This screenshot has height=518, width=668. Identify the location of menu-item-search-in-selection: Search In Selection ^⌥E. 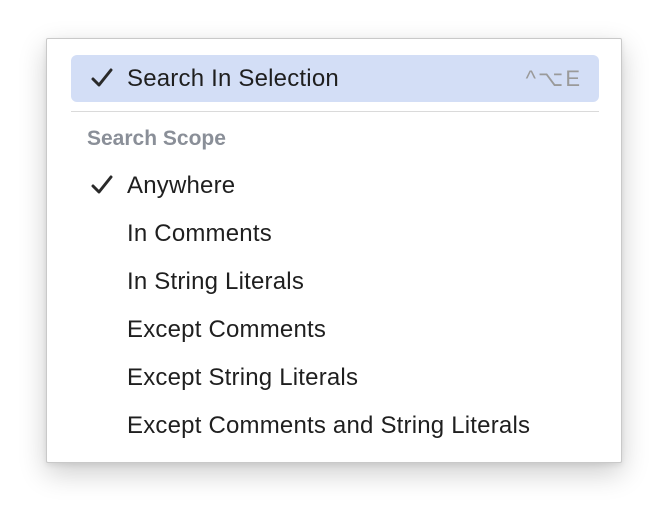
(335, 78).